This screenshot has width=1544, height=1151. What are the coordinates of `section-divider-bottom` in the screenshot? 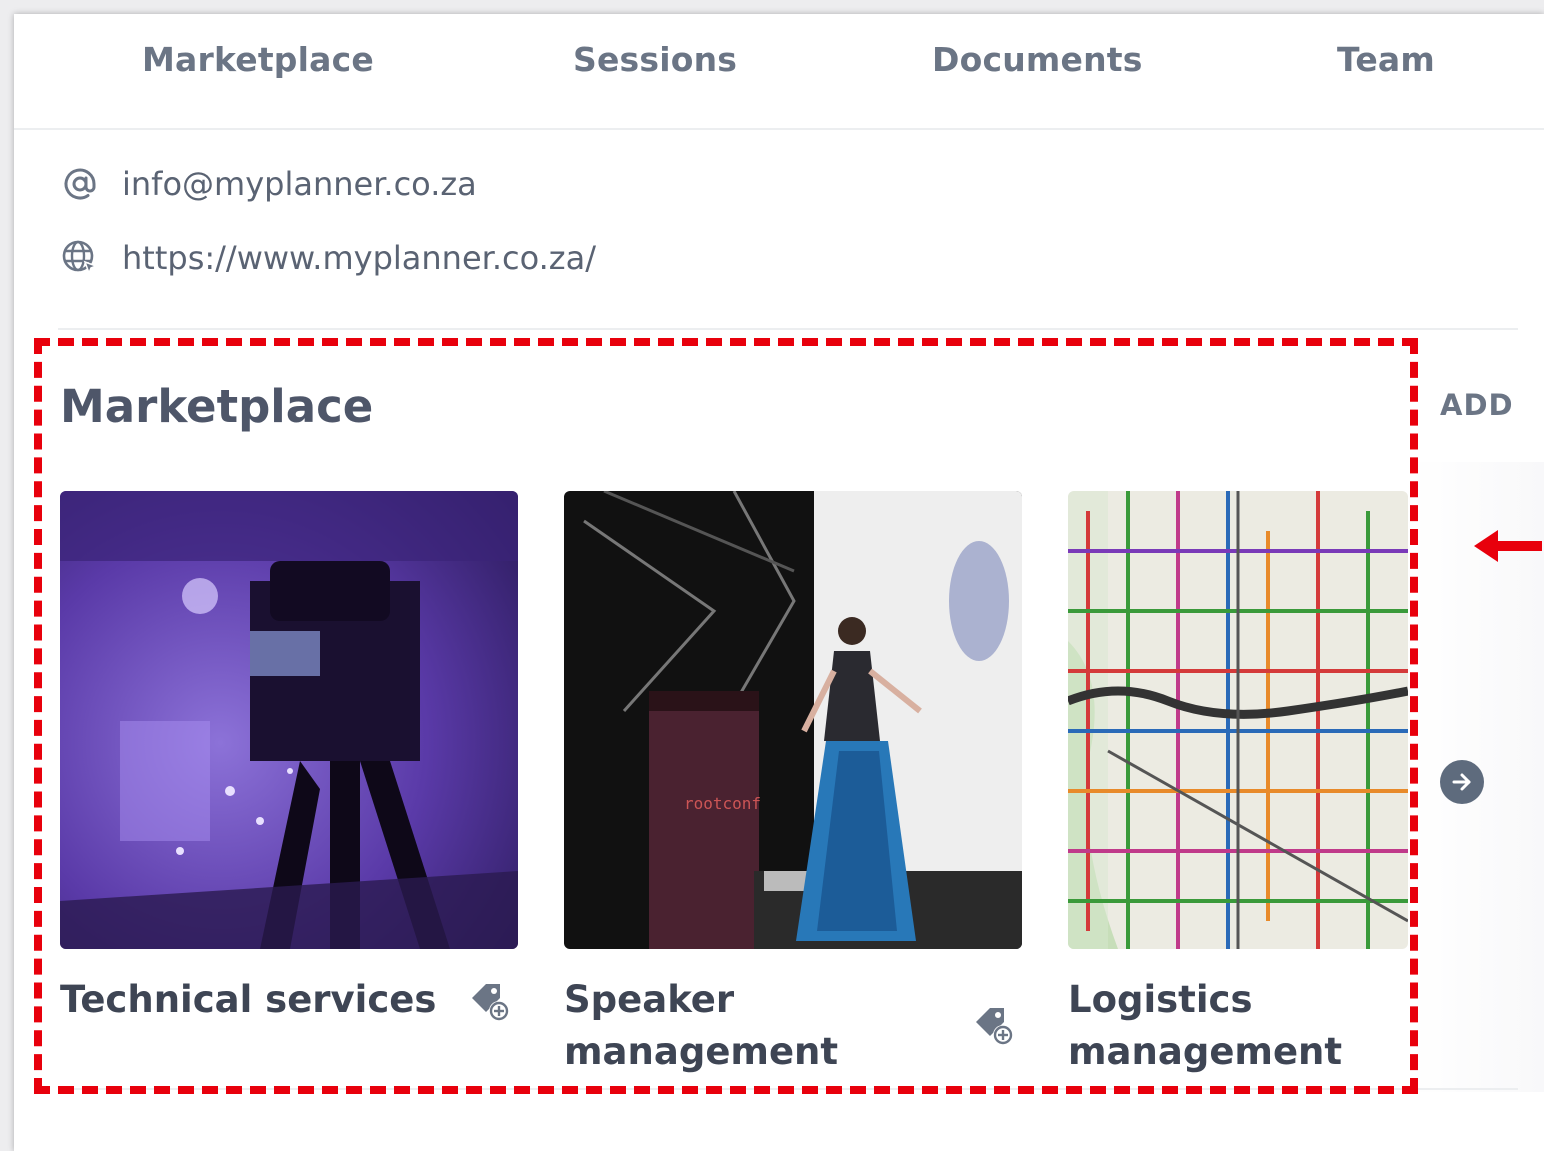 It's located at (788, 1089).